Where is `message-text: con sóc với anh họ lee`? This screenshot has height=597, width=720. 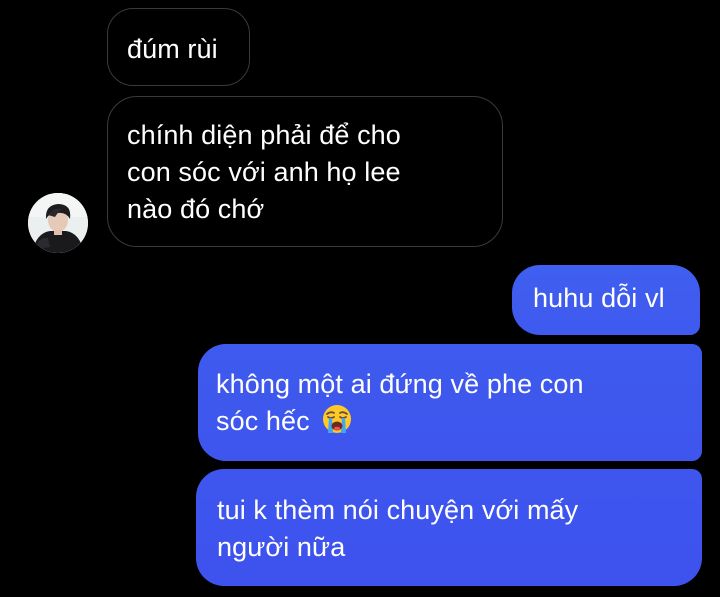
message-text: con sóc với anh họ lee is located at coordinates (264, 172).